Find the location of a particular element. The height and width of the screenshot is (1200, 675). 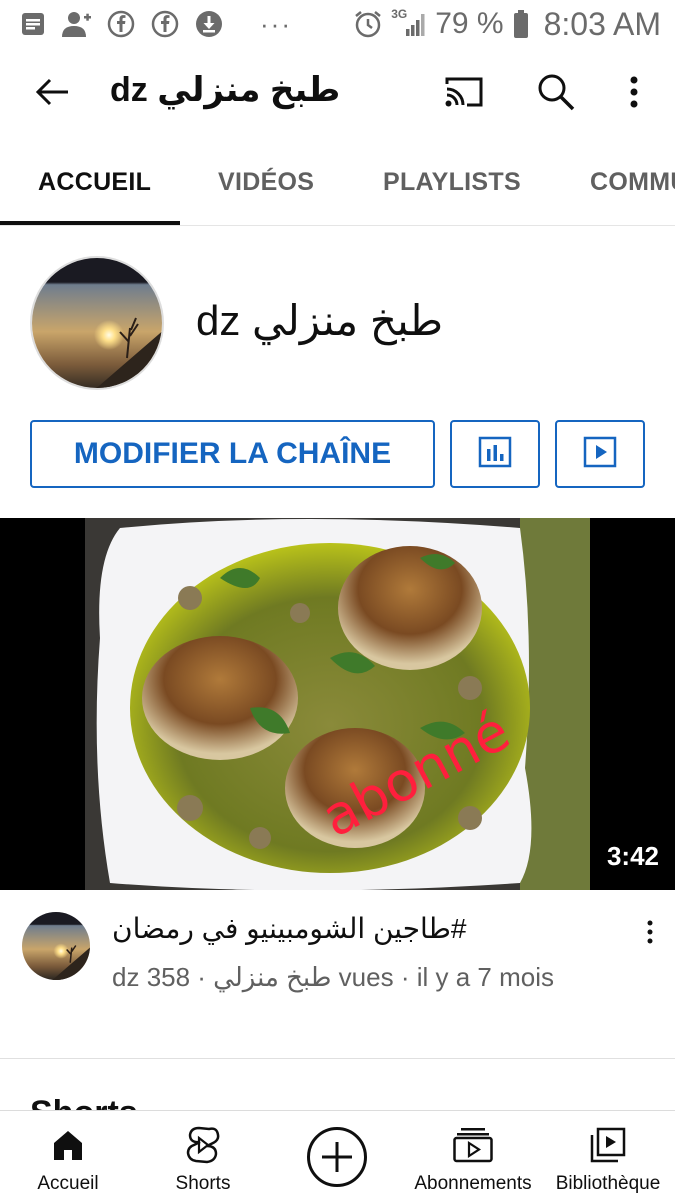

shorts-icon is located at coordinates (203, 1145).